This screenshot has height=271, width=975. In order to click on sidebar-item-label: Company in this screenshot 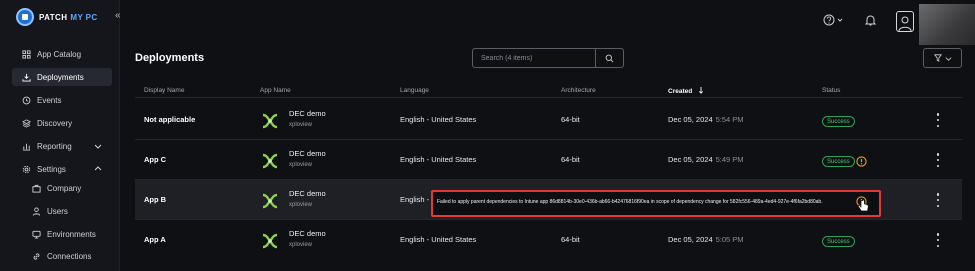, I will do `click(64, 188)`.